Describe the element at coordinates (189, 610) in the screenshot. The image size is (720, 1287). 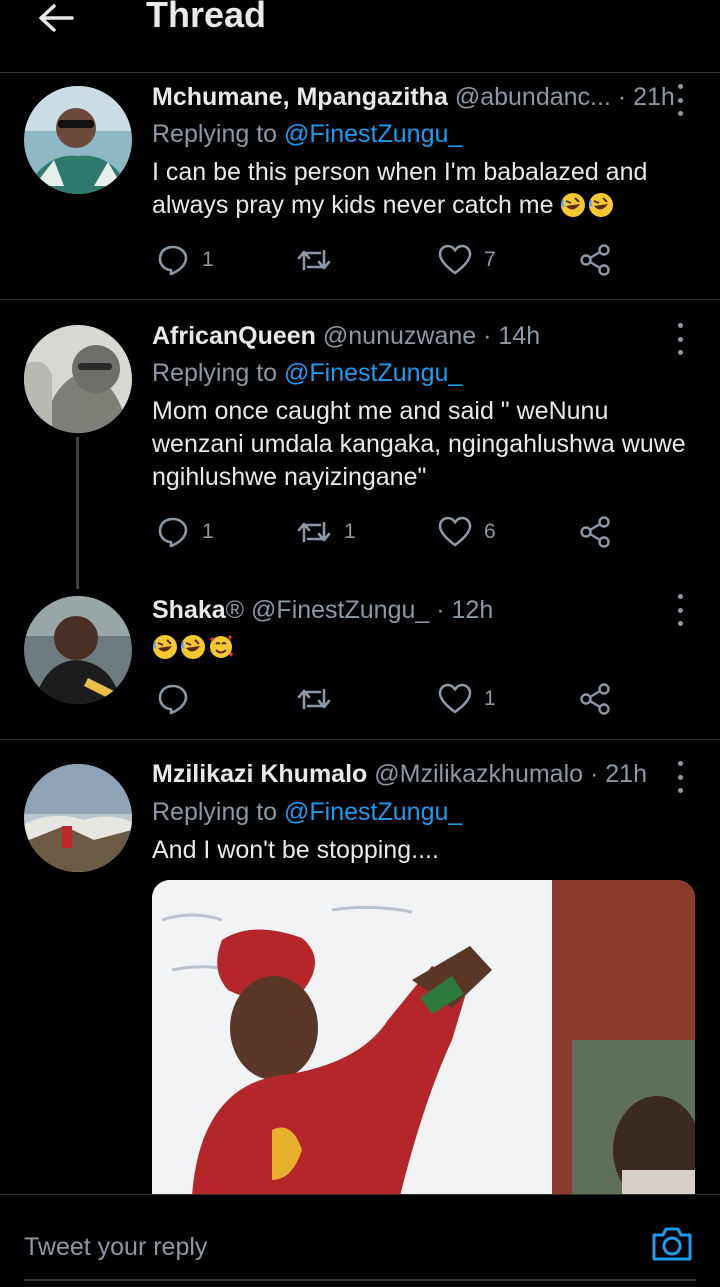
I see `user-name: Shaka` at that location.